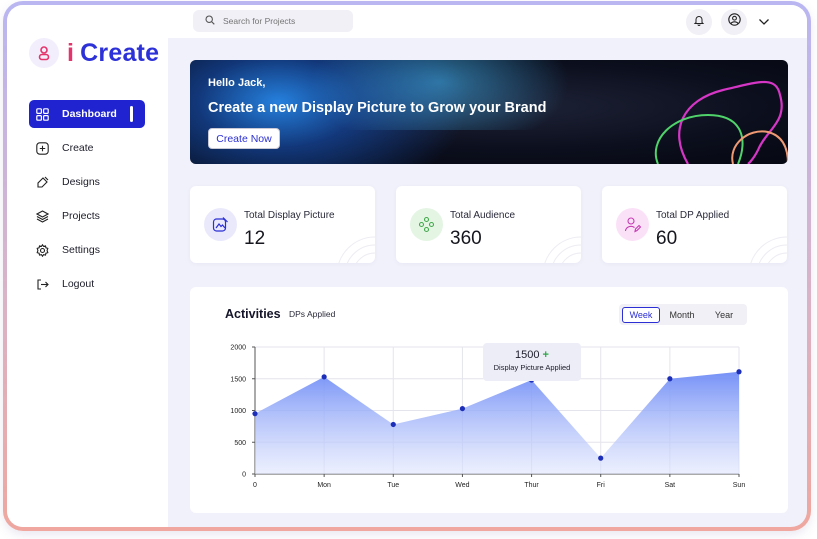 This screenshot has width=817, height=539. I want to click on x-tick-label: Thur, so click(531, 485).